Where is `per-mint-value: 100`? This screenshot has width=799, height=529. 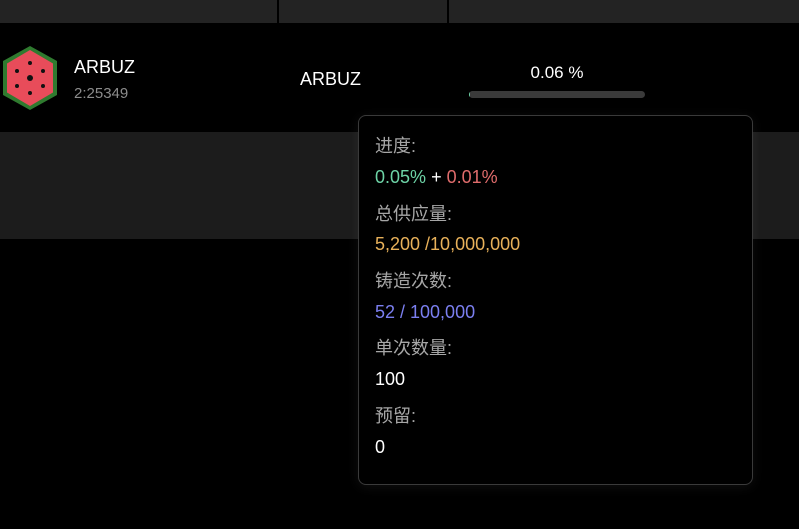 per-mint-value: 100 is located at coordinates (390, 379).